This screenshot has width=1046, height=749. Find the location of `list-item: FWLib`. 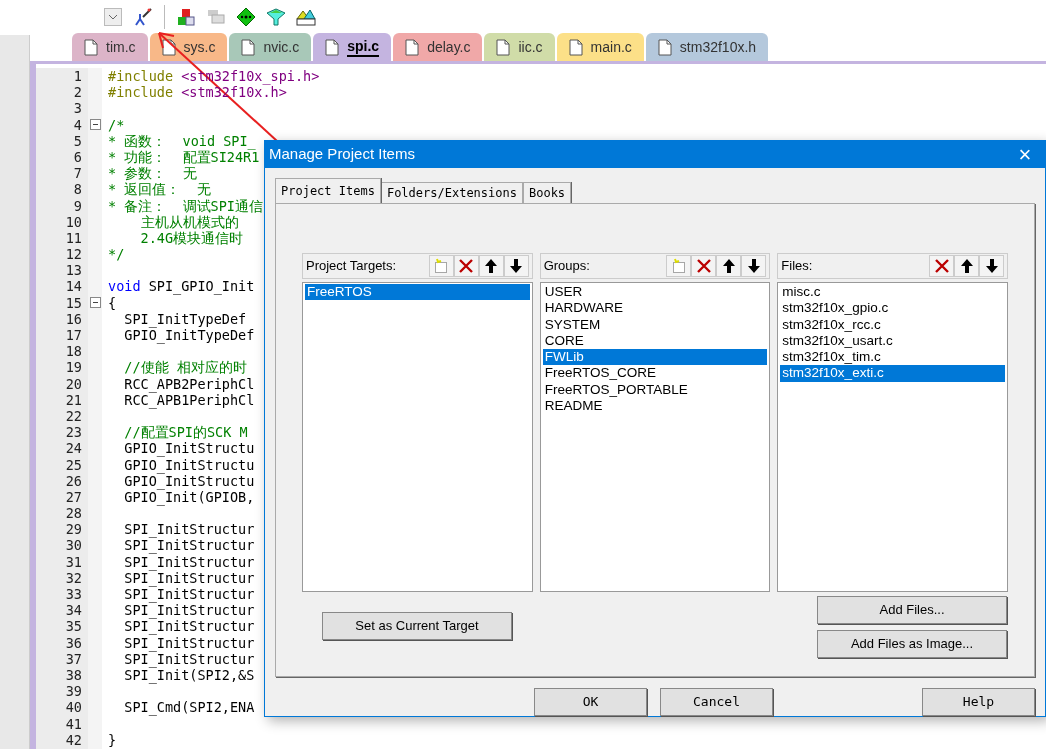

list-item: FWLib is located at coordinates (655, 357).